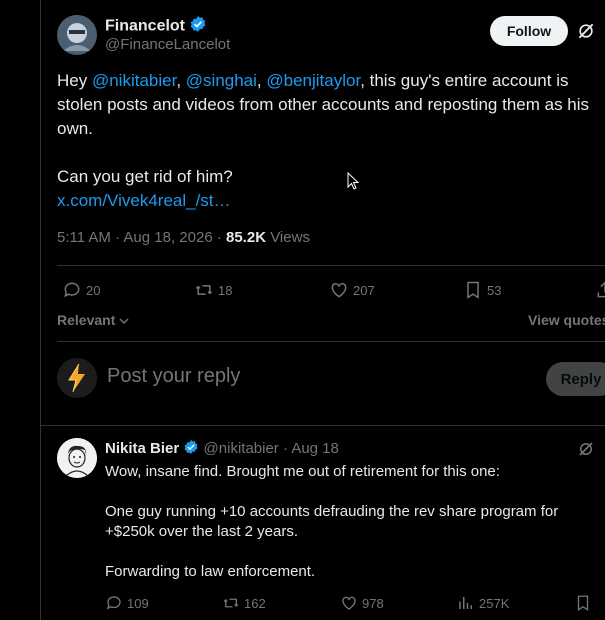 Image resolution: width=605 pixels, height=620 pixels. I want to click on chevron-down-icon, so click(124, 321).